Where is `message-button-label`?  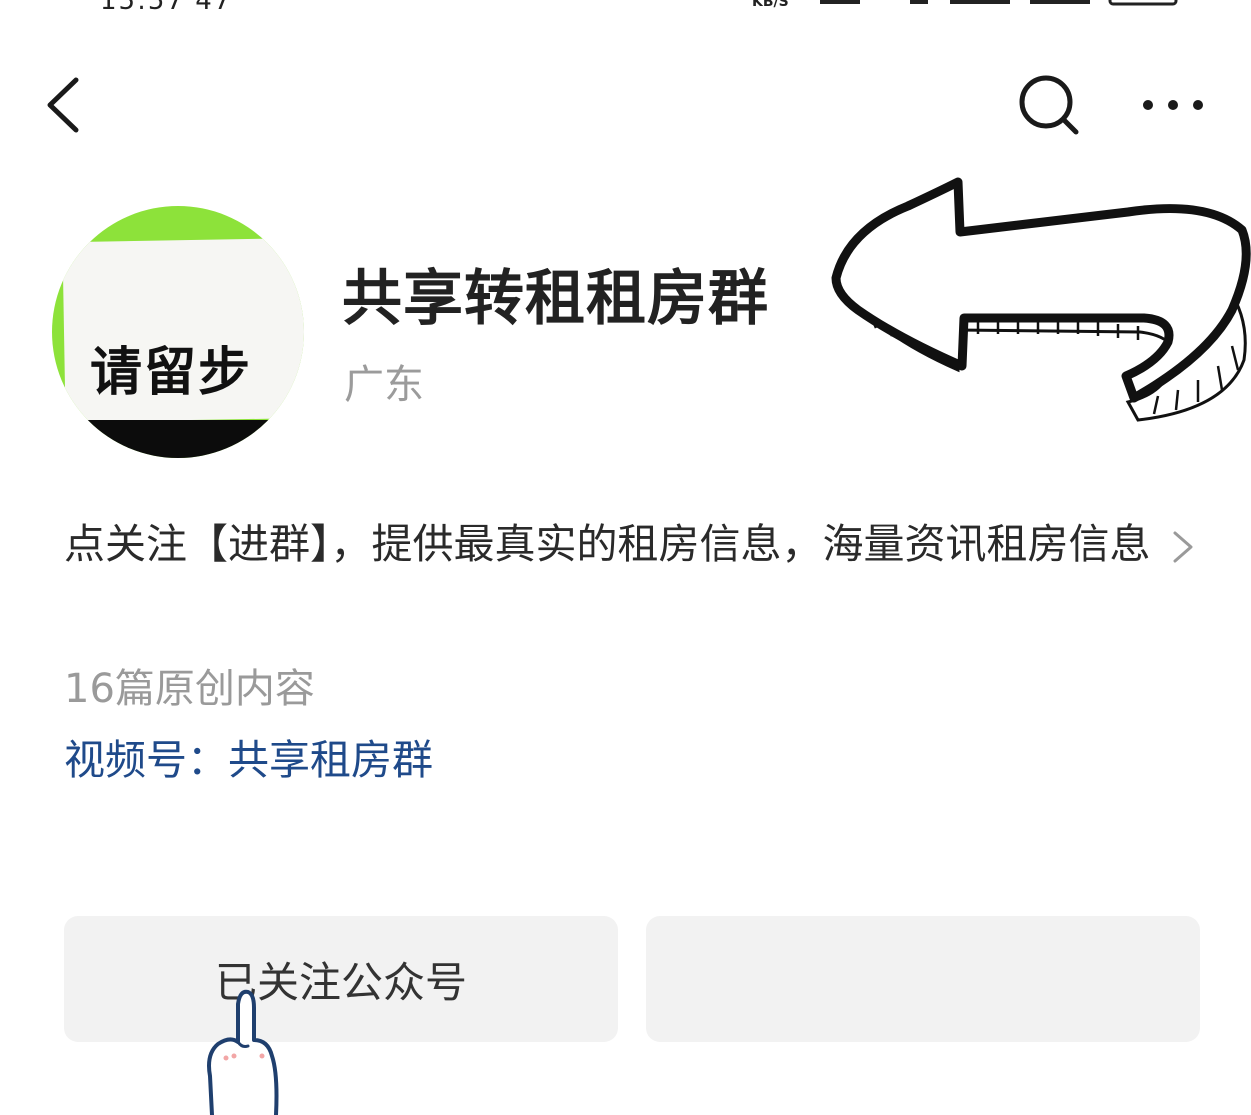
message-button-label is located at coordinates (923, 979).